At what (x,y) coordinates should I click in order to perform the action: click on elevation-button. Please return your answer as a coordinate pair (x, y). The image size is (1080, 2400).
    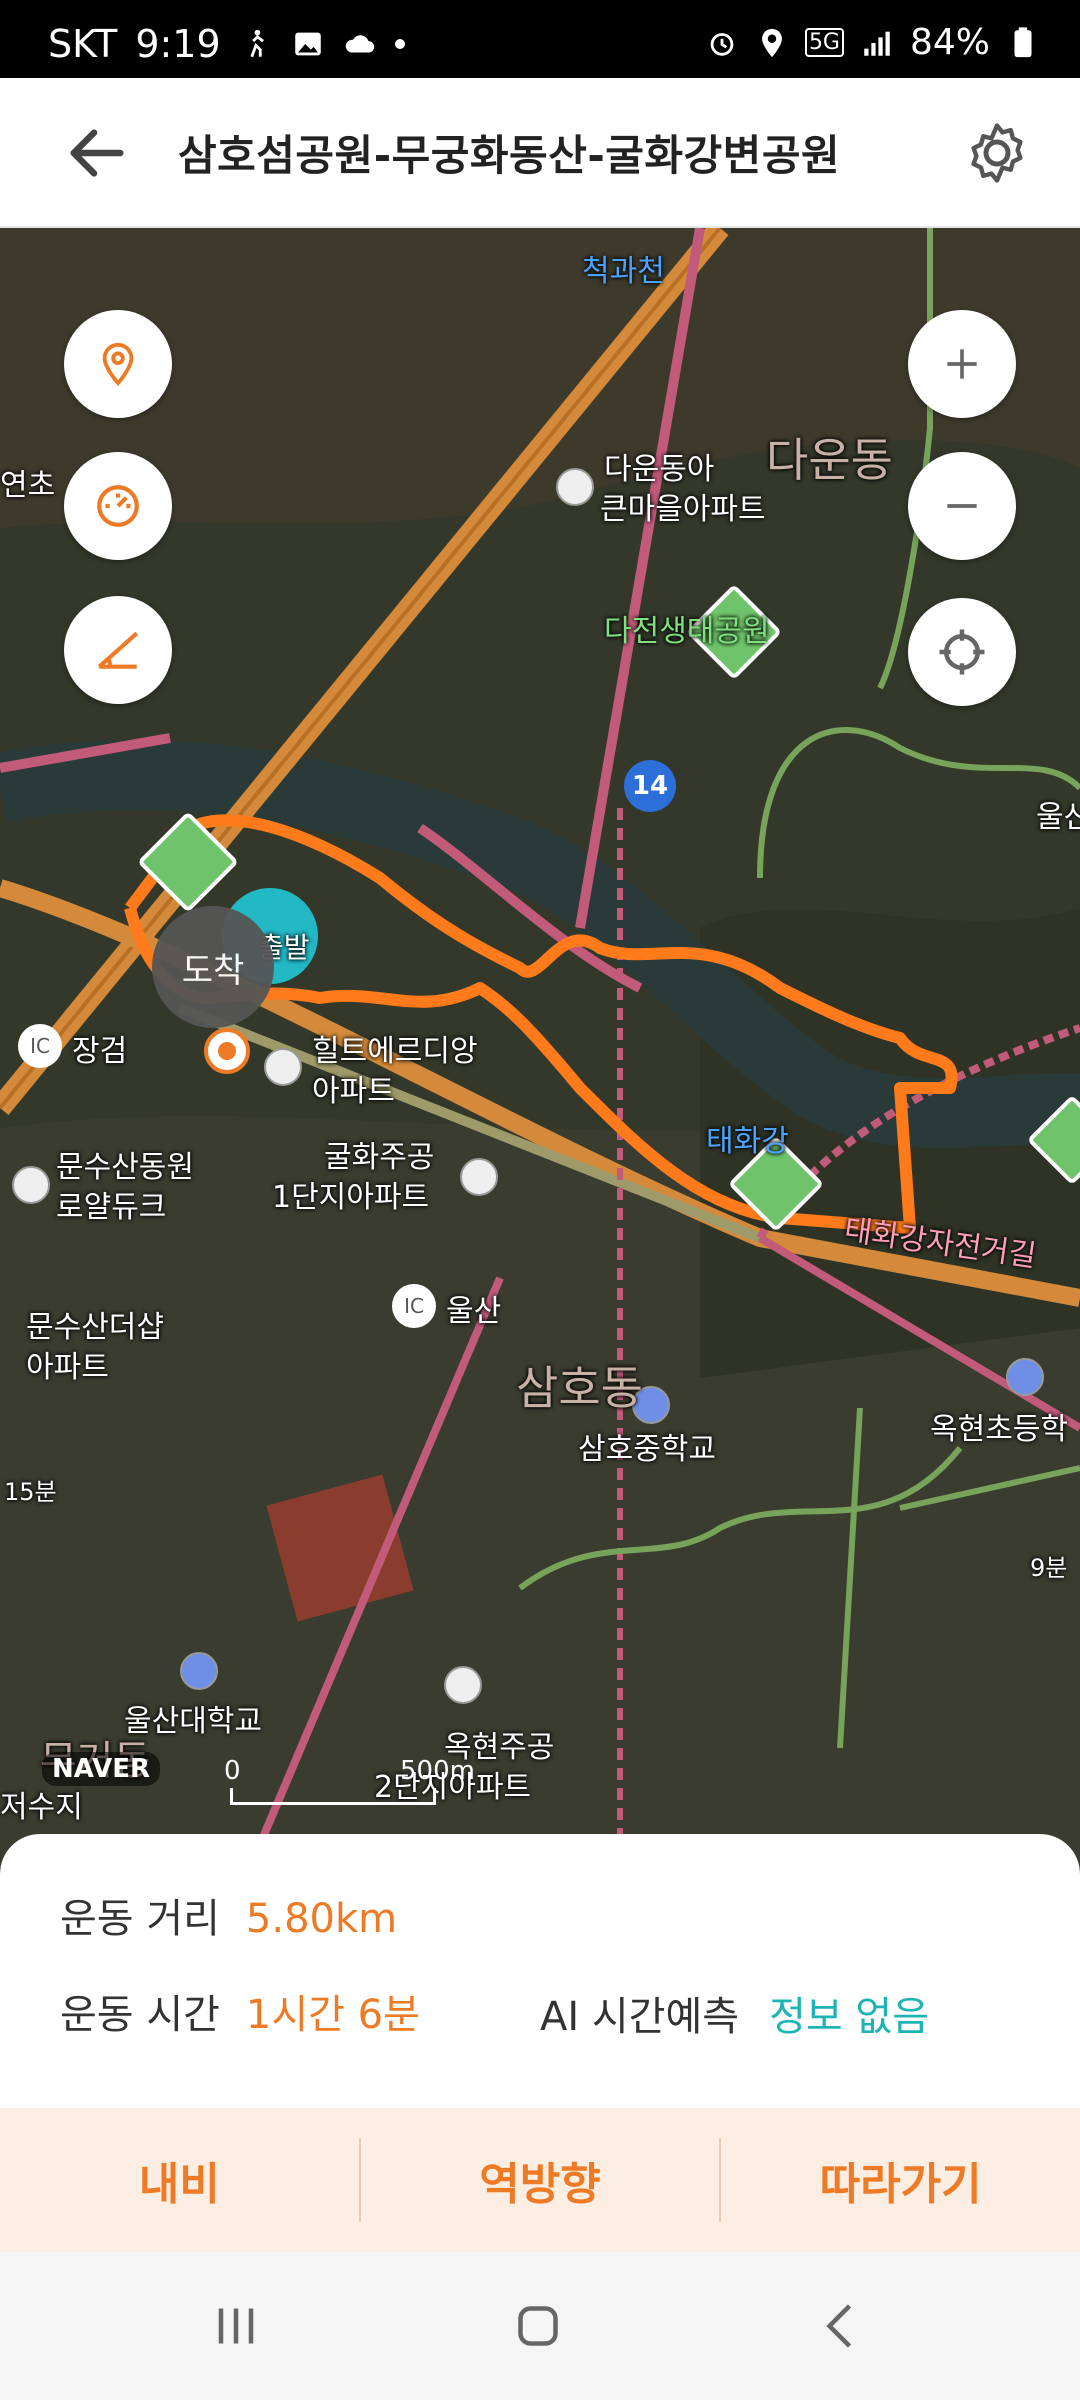
    Looking at the image, I should click on (118, 650).